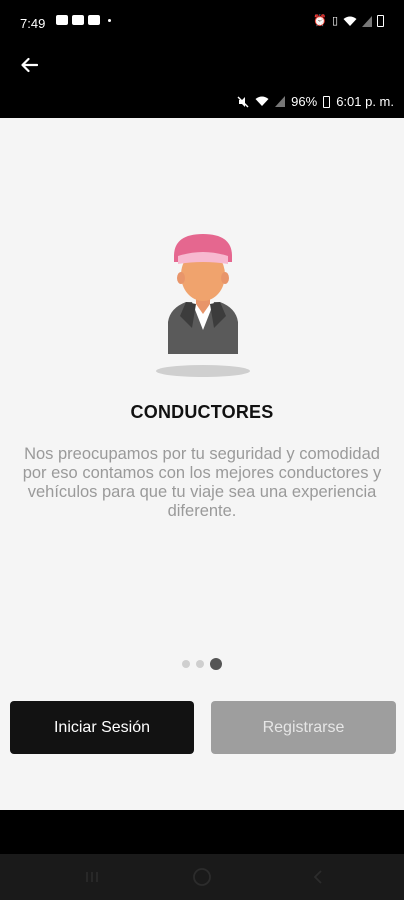 The width and height of the screenshot is (404, 900). Describe the element at coordinates (365, 101) in the screenshot. I see `inner-time: 6:01 p. m.` at that location.